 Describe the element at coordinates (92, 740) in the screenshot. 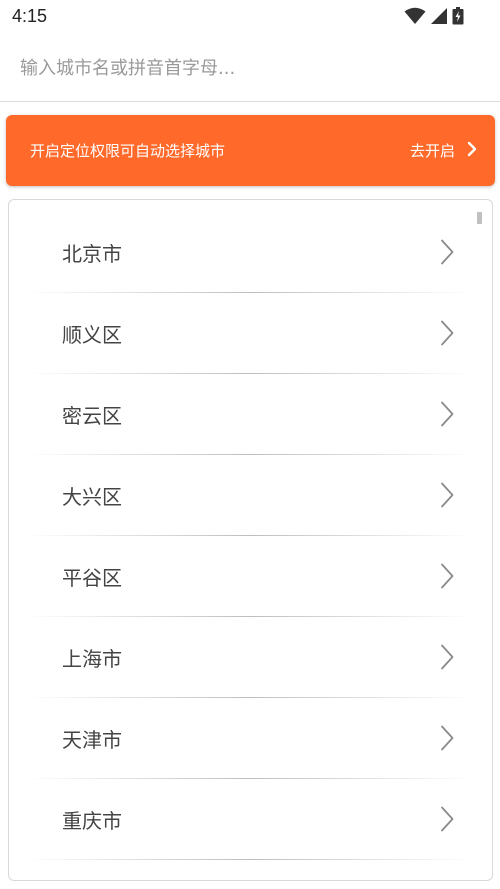

I see `city-name: 天津市` at that location.